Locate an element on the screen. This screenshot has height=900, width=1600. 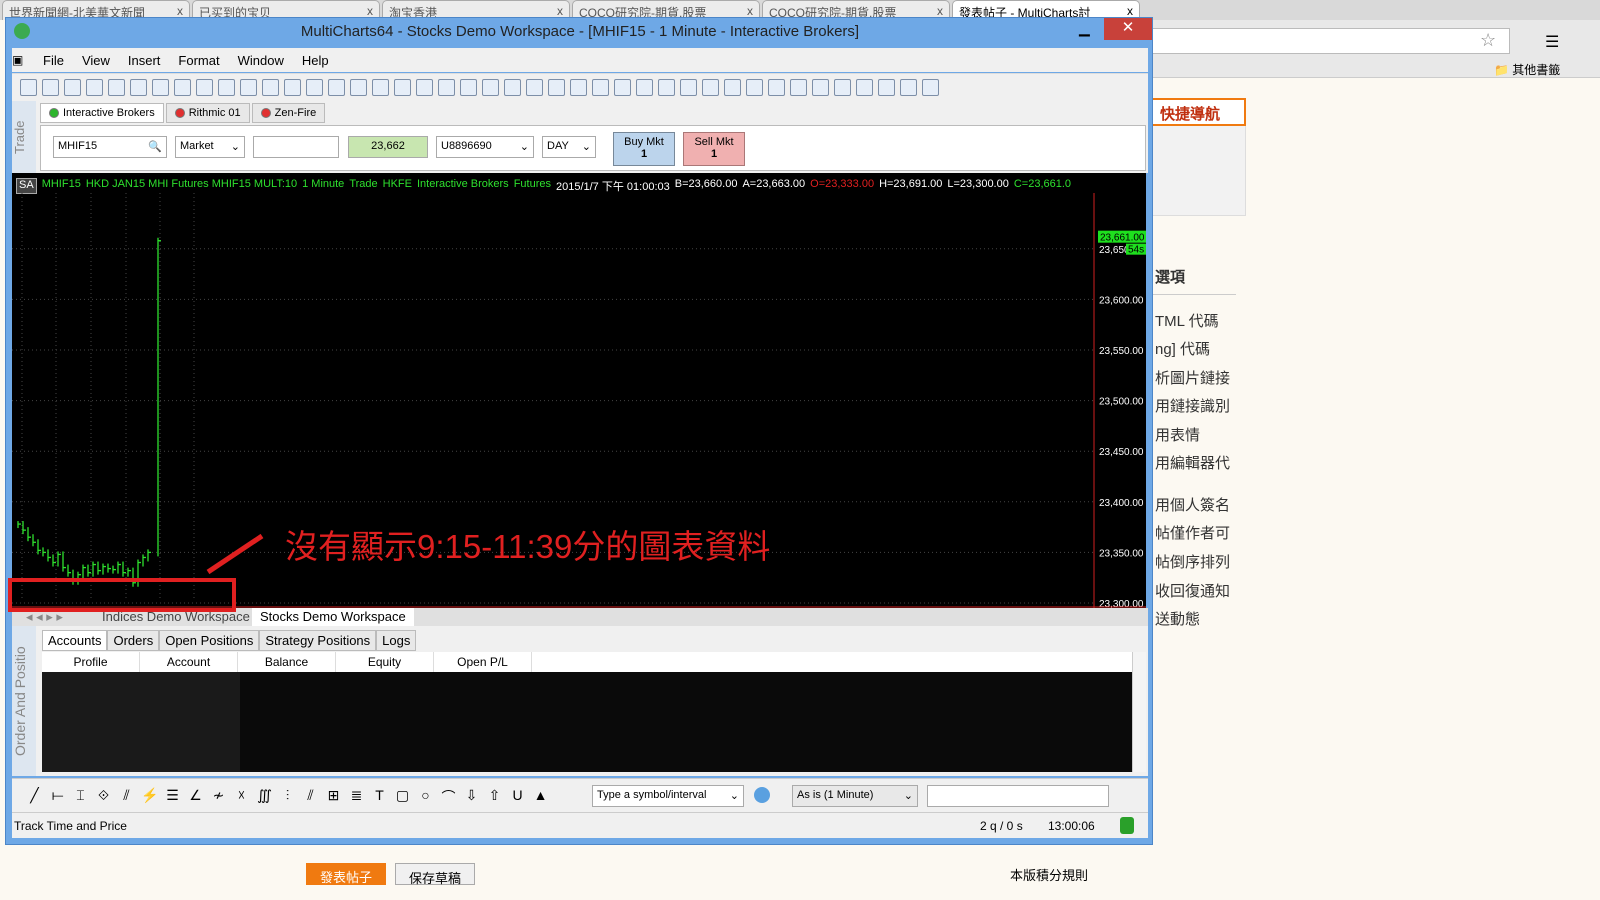
option-item: 用編輯器代 is located at coordinates (1192, 462).